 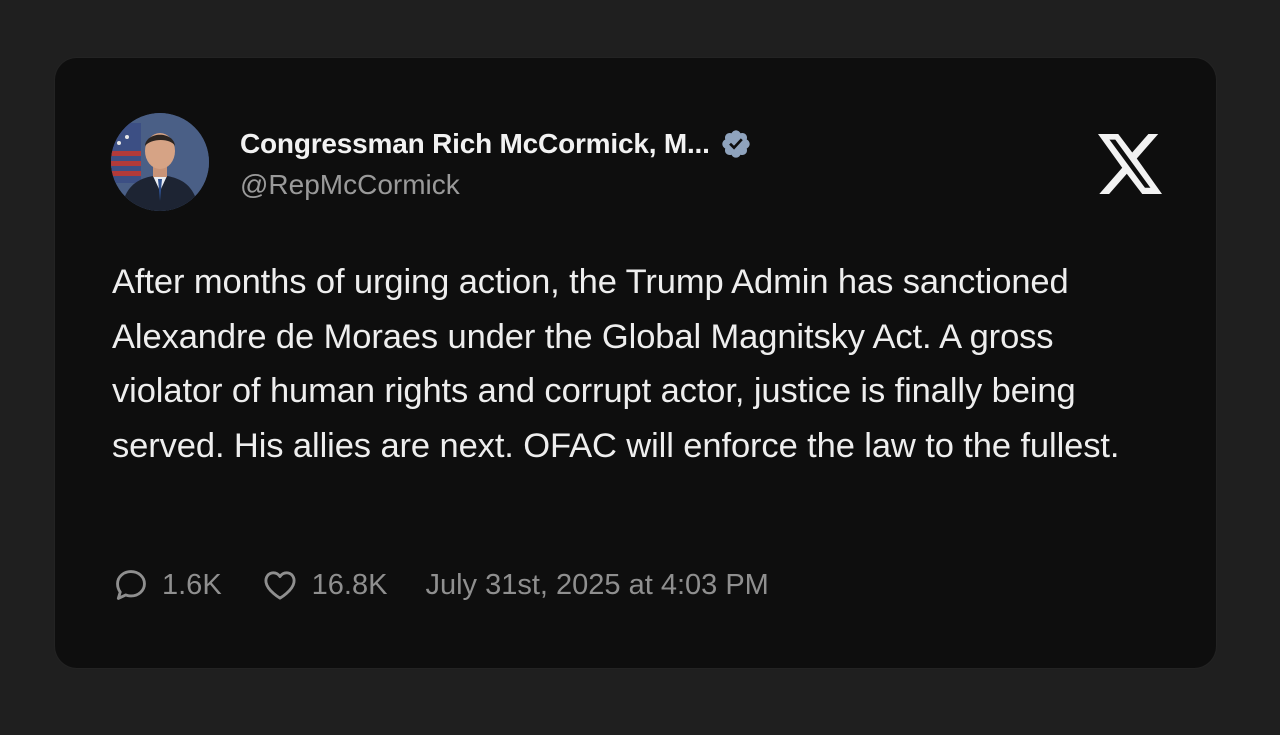 I want to click on tweet-footer: 1.6K 16.8K July 31st, 2025 at 4:03 PM, so click(x=440, y=585).